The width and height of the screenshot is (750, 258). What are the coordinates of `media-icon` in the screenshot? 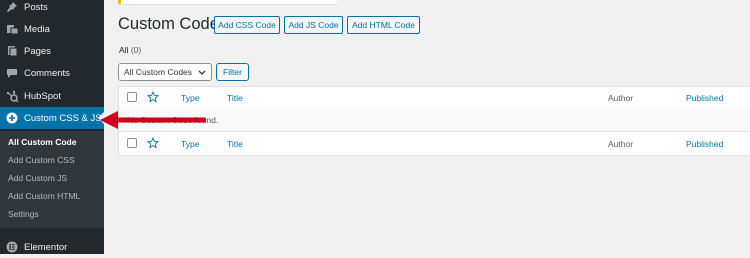 It's located at (12, 29).